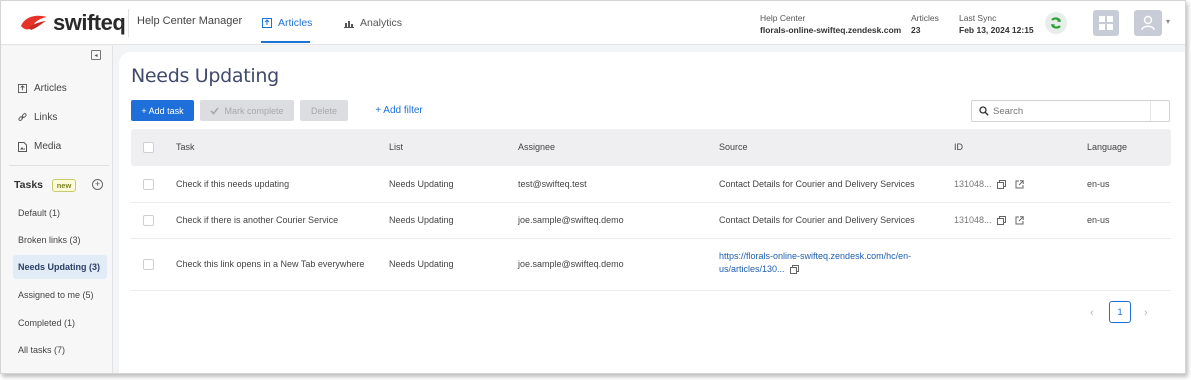 The image size is (1191, 380). I want to click on sidebar-item-articles: Articles, so click(42, 88).